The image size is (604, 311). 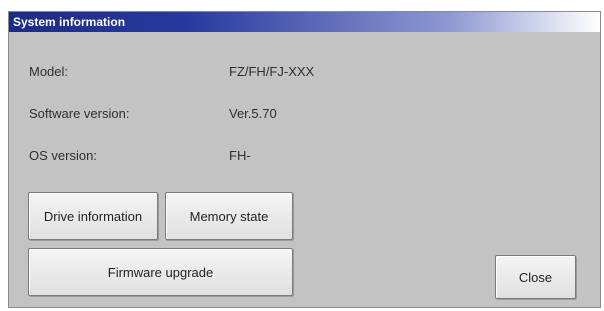 I want to click on drive-information-button: Drive information, so click(x=93, y=216).